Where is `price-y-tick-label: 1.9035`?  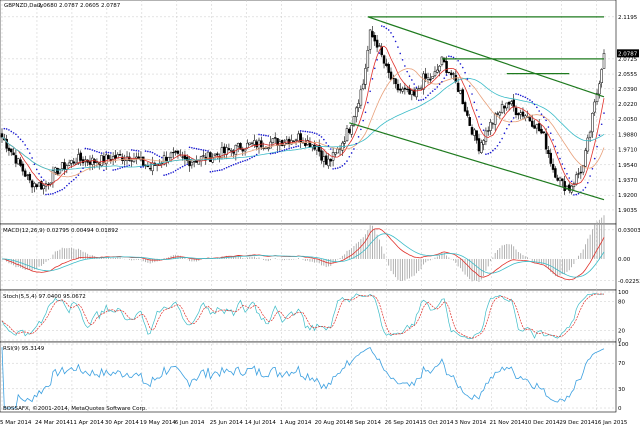
price-y-tick-label: 1.9035 is located at coordinates (628, 211).